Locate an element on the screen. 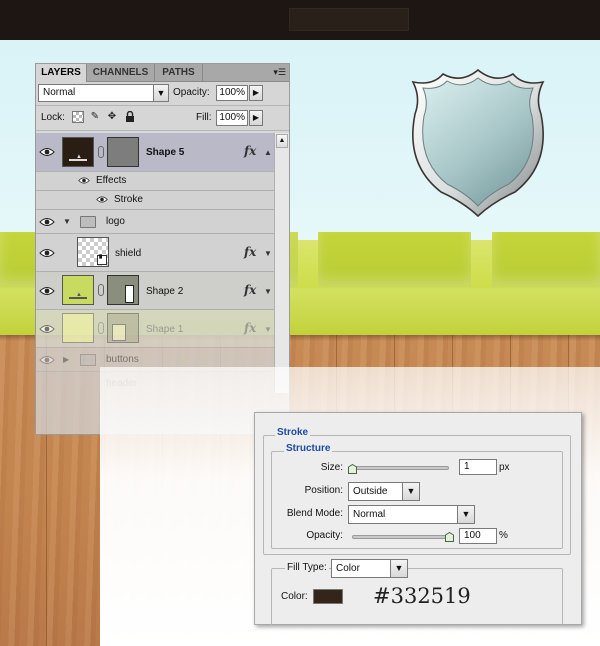  opacity-input: 100% is located at coordinates (232, 93).